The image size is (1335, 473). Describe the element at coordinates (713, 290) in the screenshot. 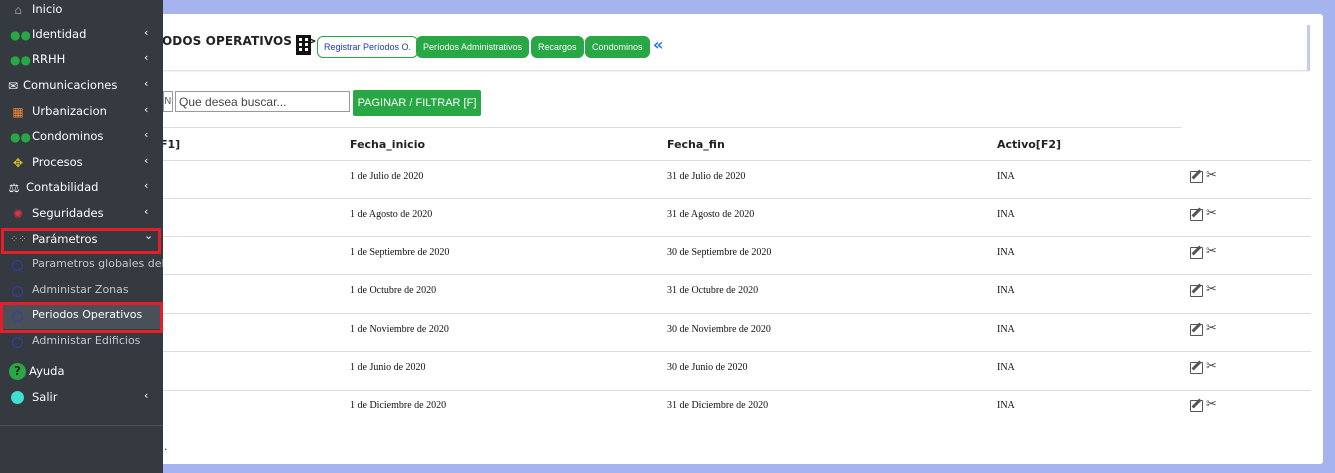

I see `cell-fecha-fin: 31 de Octubre de 2020` at that location.